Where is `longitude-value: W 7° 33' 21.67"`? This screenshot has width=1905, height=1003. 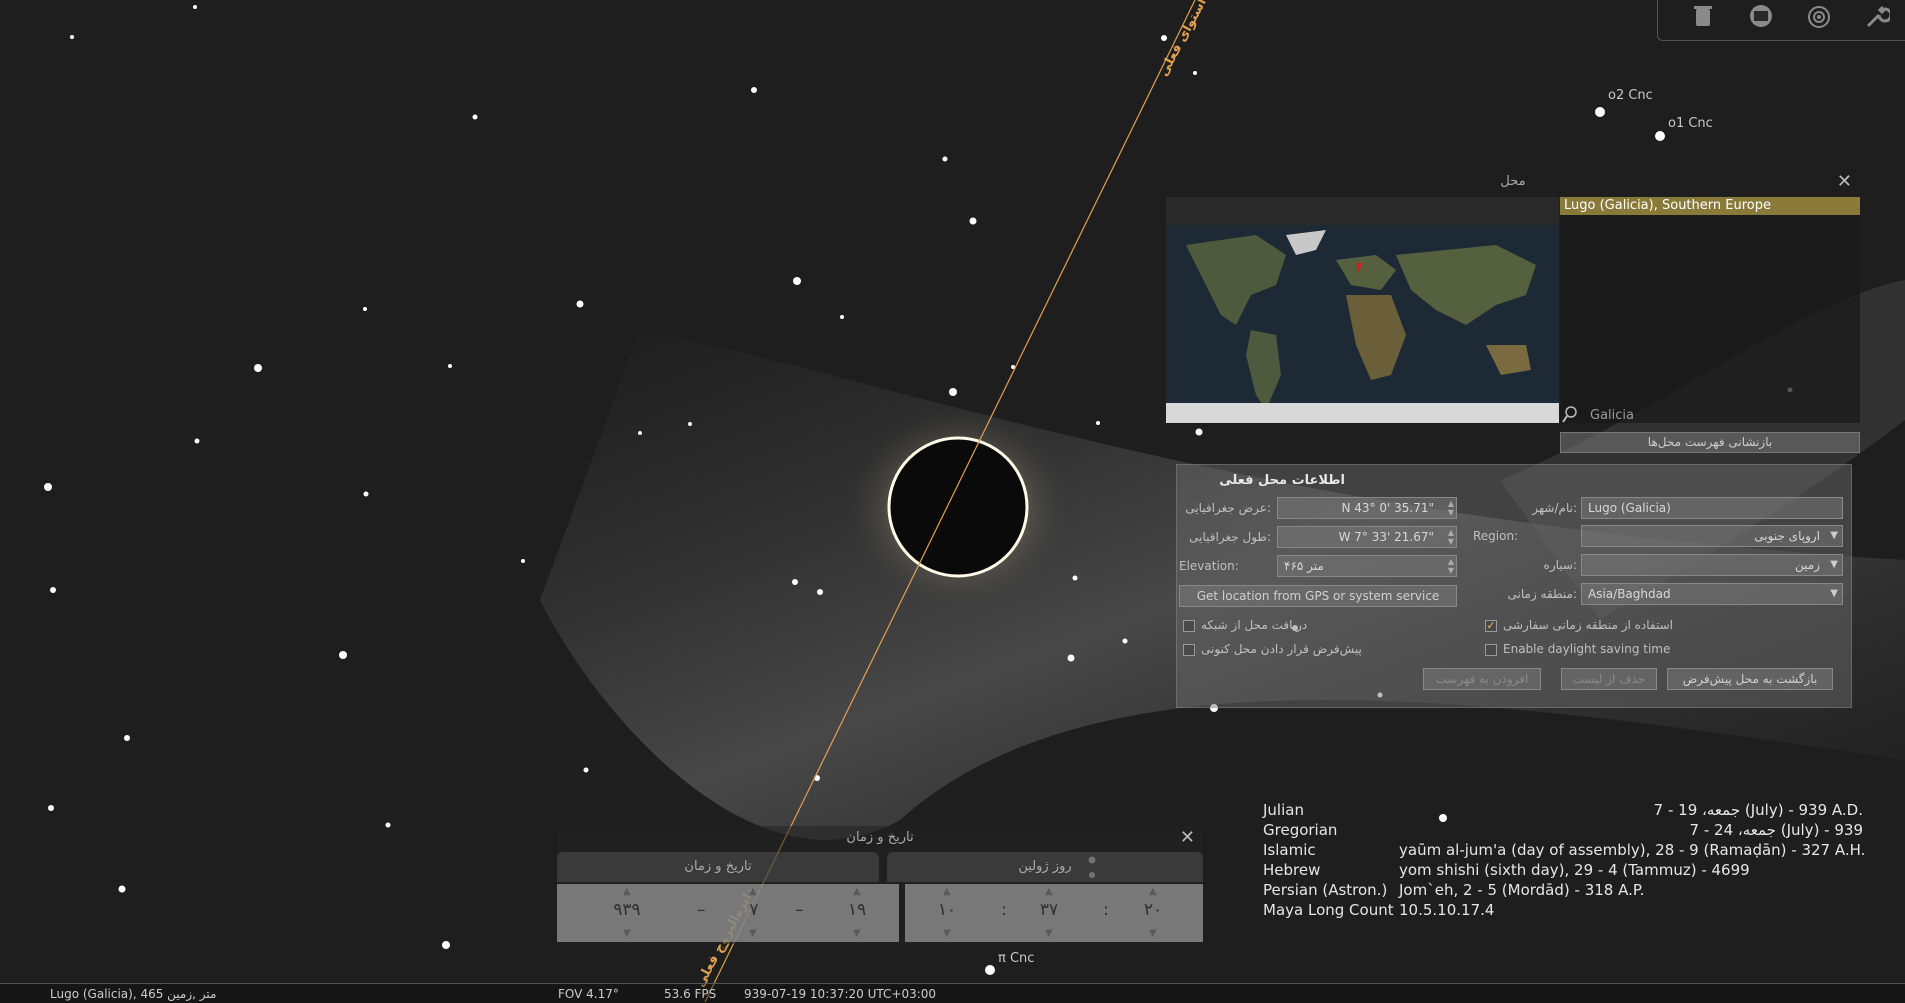
longitude-value: W 7° 33' 21.67" is located at coordinates (1386, 537).